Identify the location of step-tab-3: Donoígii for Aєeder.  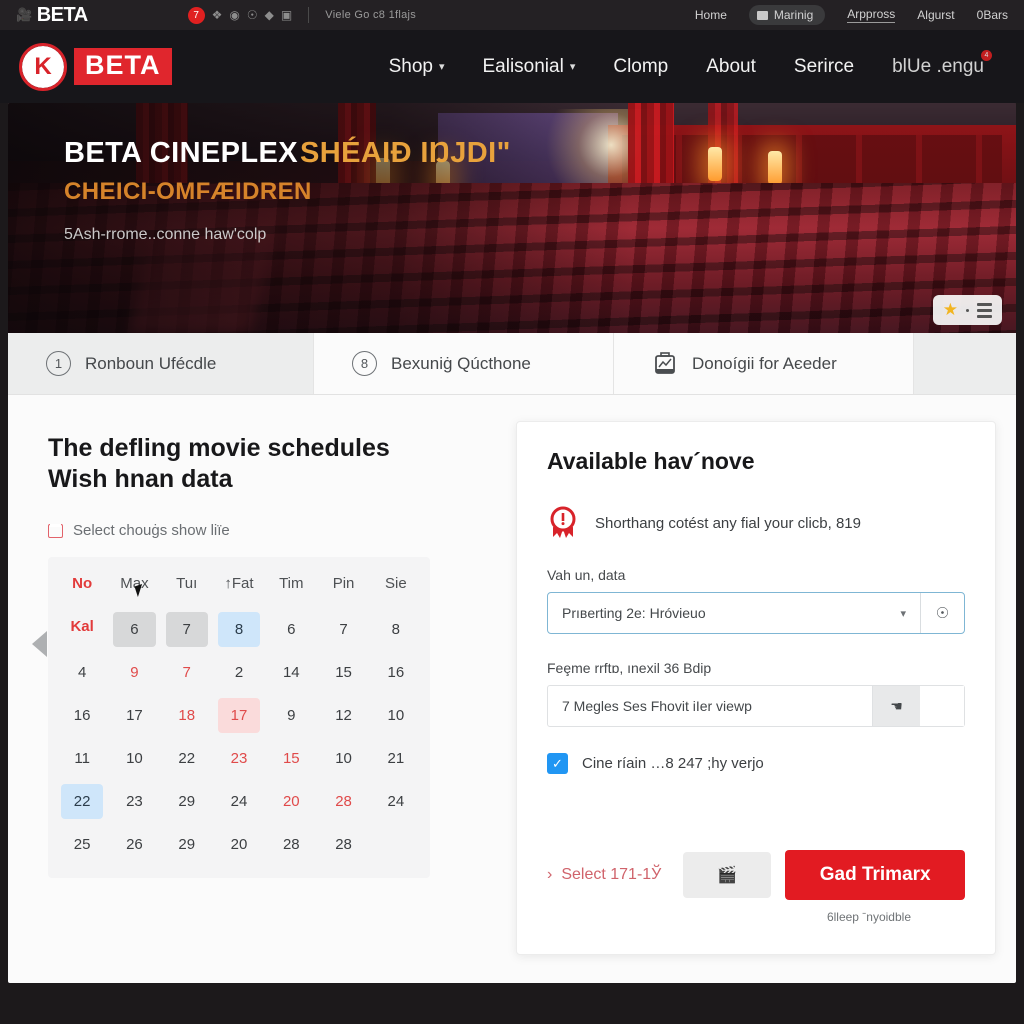
(764, 363).